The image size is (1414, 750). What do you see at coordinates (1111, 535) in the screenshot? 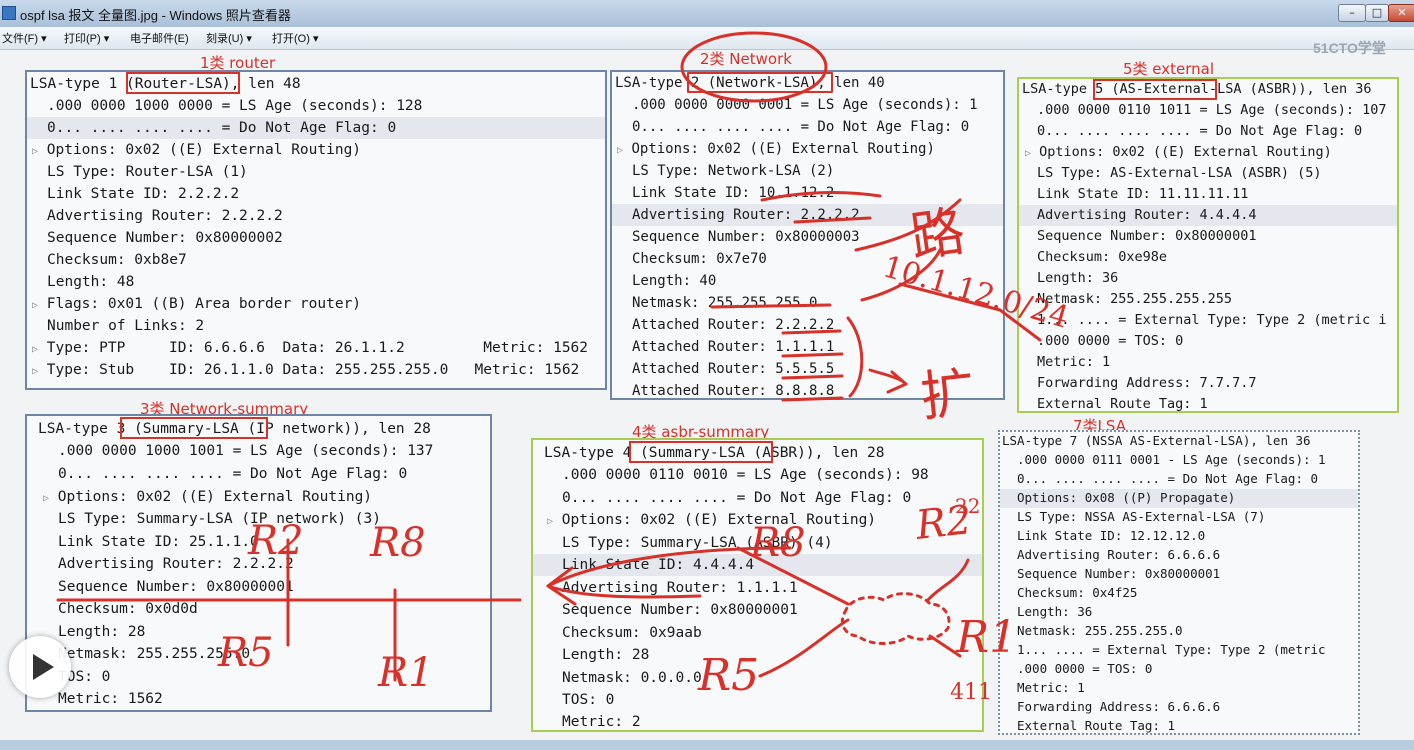
I see `lsa-line: Link State ID: 12.12.12.0` at bounding box center [1111, 535].